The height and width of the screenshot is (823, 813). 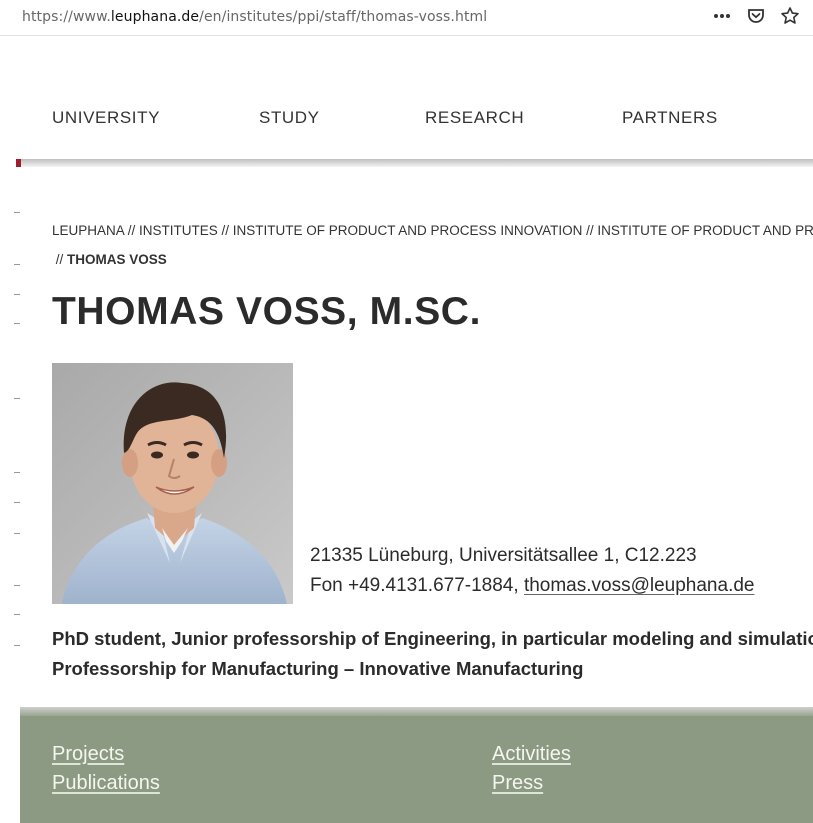 I want to click on bookmark-star-icon, so click(x=790, y=16).